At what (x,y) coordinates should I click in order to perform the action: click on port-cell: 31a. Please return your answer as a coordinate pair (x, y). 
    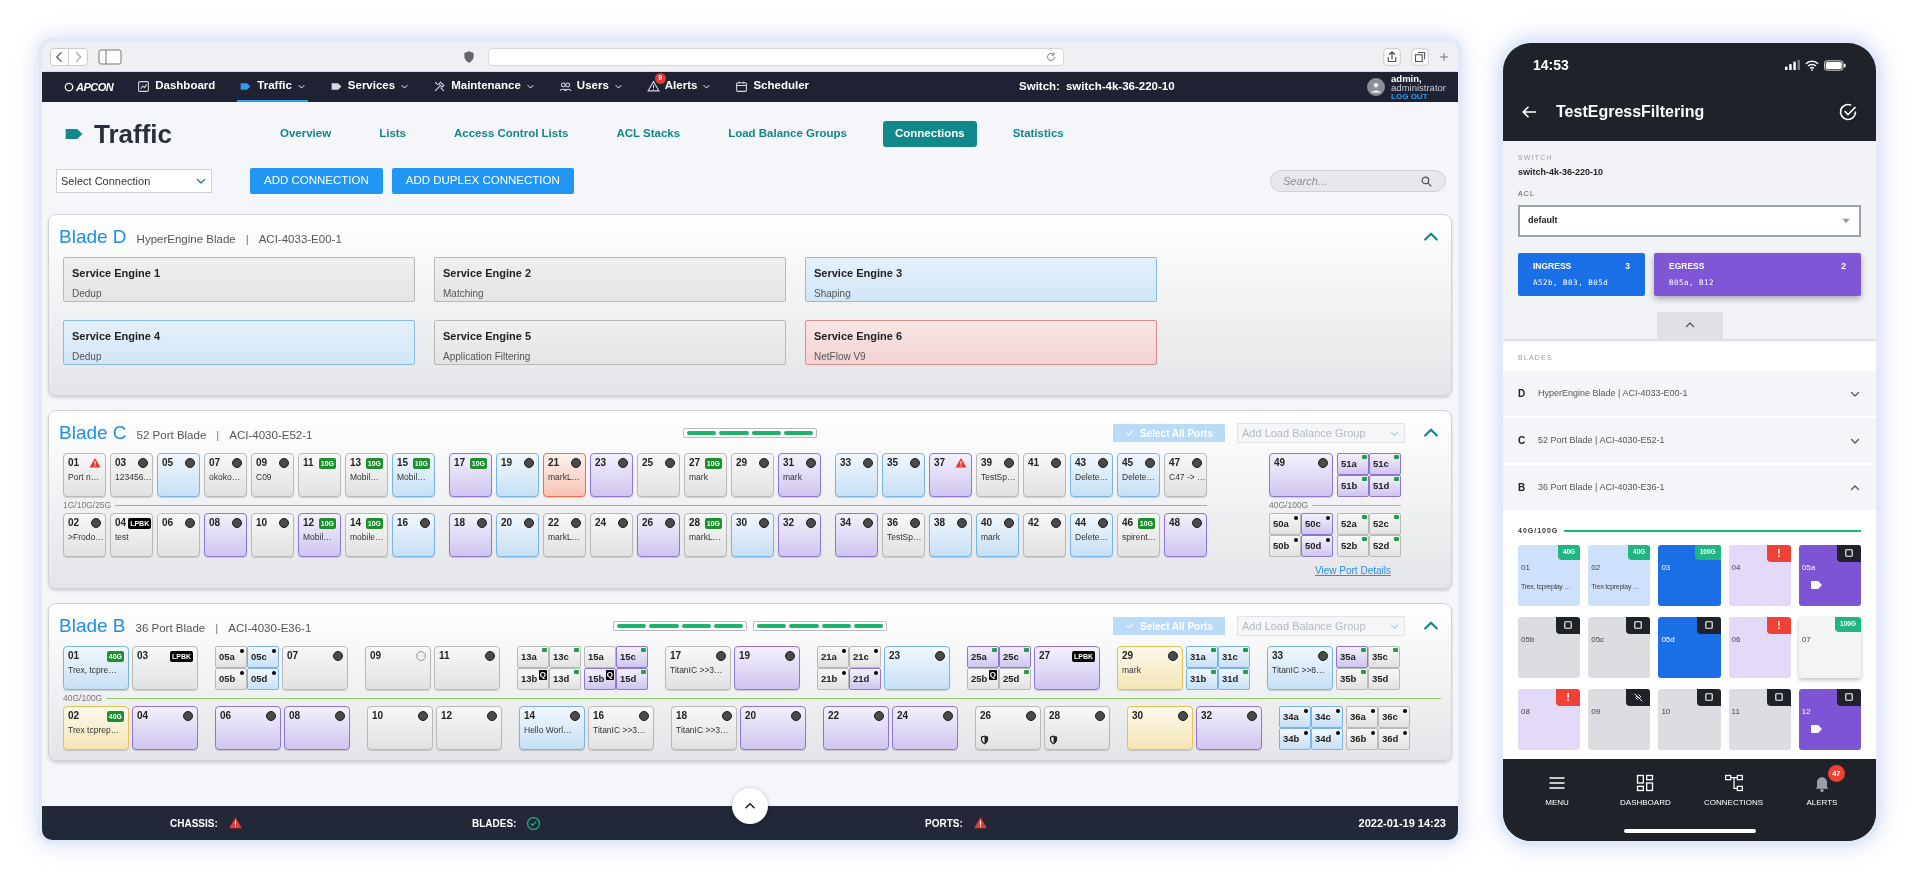
    Looking at the image, I should click on (1202, 657).